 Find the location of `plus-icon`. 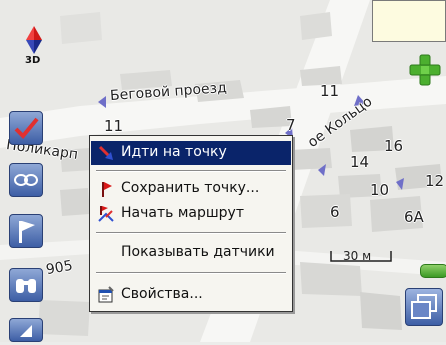

plus-icon is located at coordinates (425, 70).